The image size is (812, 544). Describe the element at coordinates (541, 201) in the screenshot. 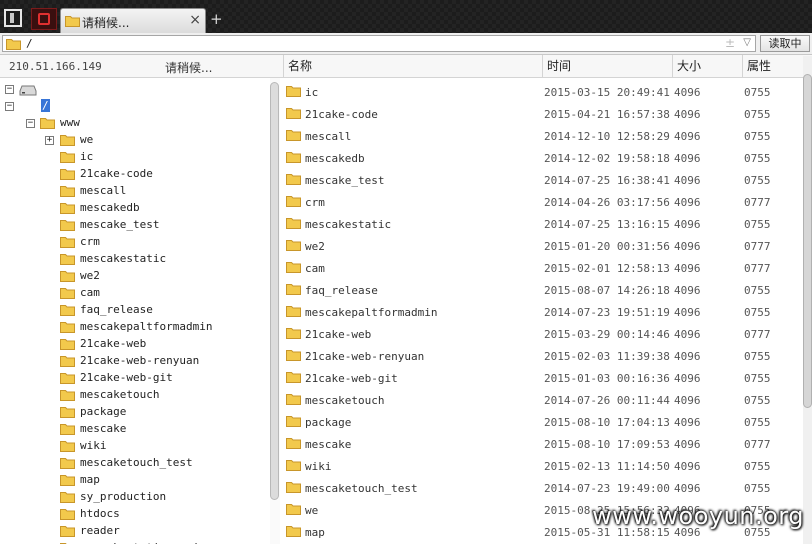

I see `file-row: crm 2014-04-26 03:17:56 4096 0777` at that location.